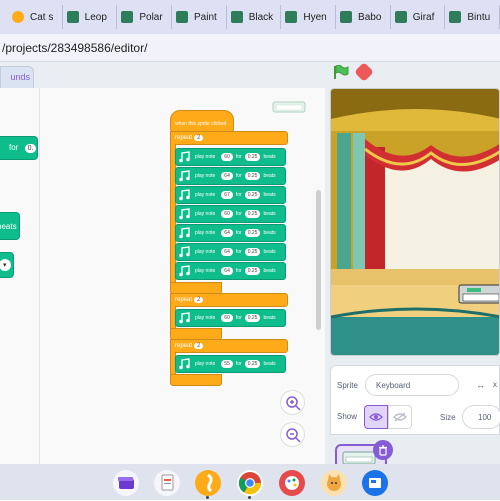 The width and height of the screenshot is (500, 501). What do you see at coordinates (201, 124) in the screenshot?
I see `hat-label: when this sprite clicked` at bounding box center [201, 124].